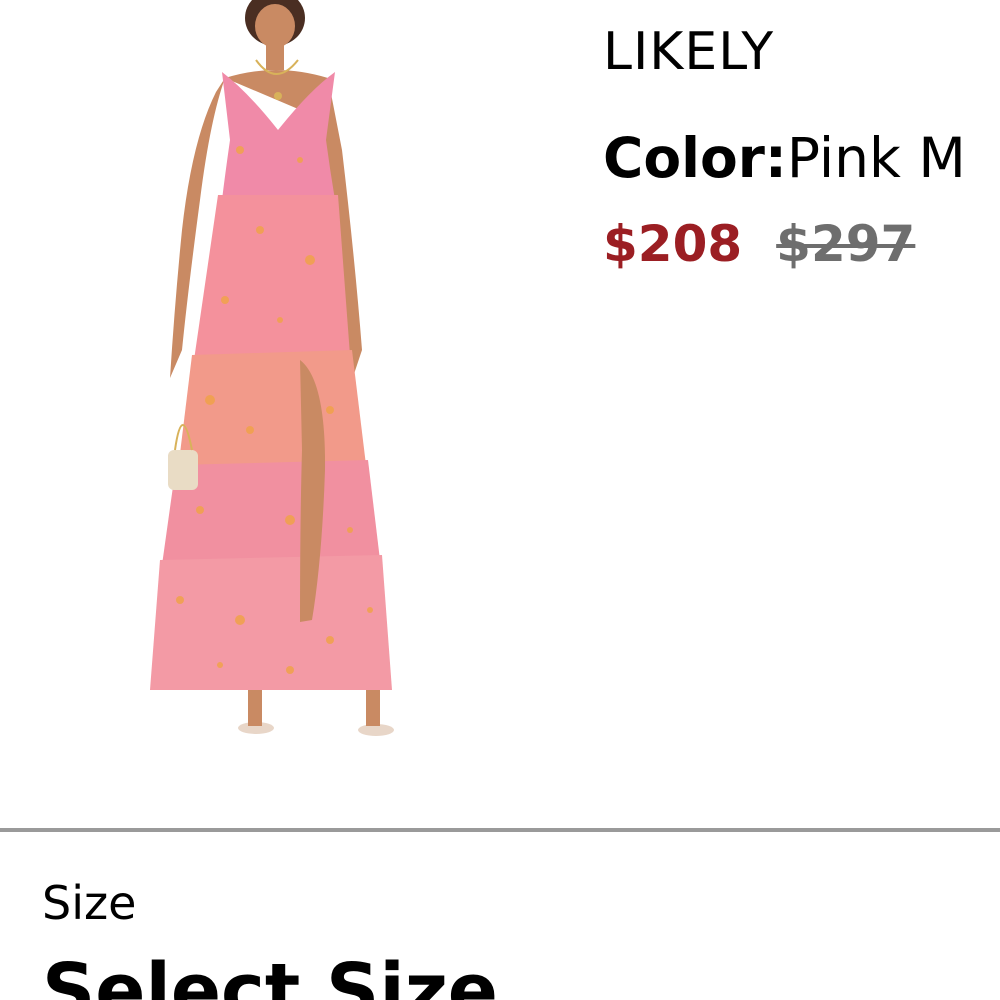 Image resolution: width=1000 pixels, height=1000 pixels. Describe the element at coordinates (846, 244) in the screenshot. I see `original-price: $297` at that location.